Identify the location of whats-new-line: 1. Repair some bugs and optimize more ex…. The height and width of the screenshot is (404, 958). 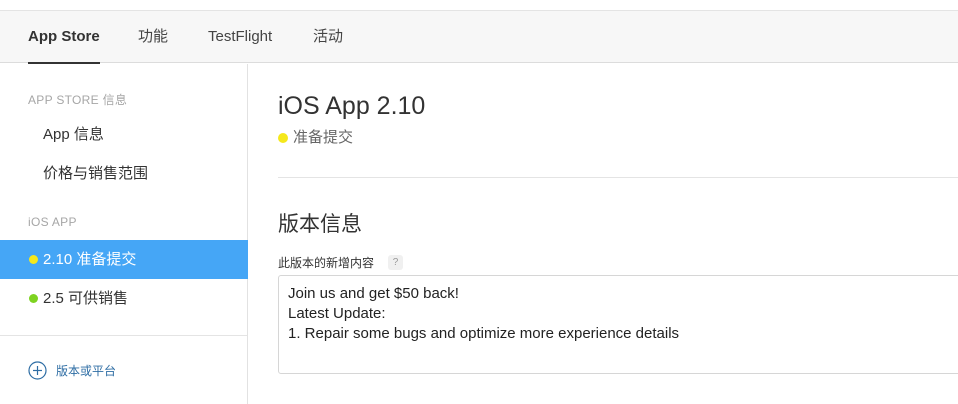
(484, 333).